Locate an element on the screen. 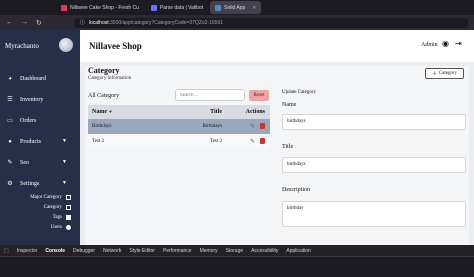 This screenshot has height=277, width=474. column-title: Title is located at coordinates (216, 112).